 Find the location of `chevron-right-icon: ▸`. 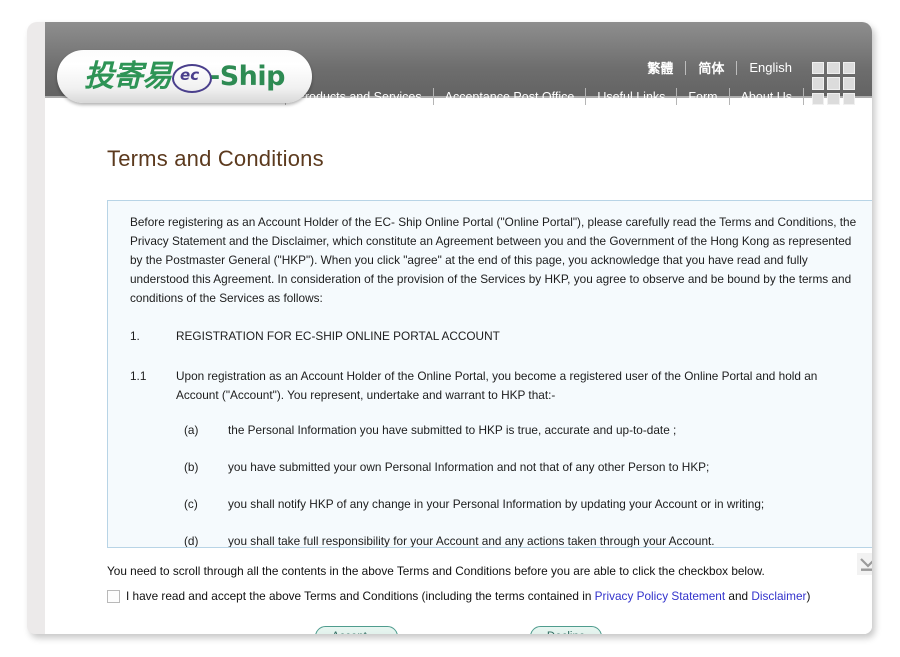

chevron-right-icon: ▸ is located at coordinates (379, 633).